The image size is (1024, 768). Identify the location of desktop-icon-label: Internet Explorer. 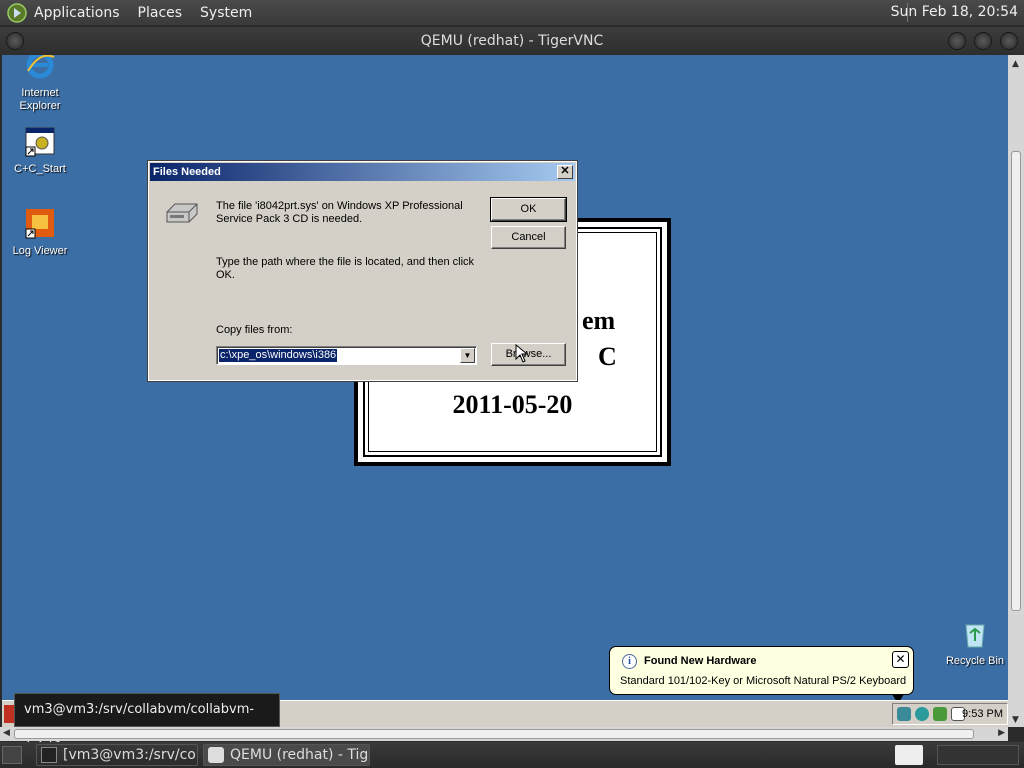
(40, 99).